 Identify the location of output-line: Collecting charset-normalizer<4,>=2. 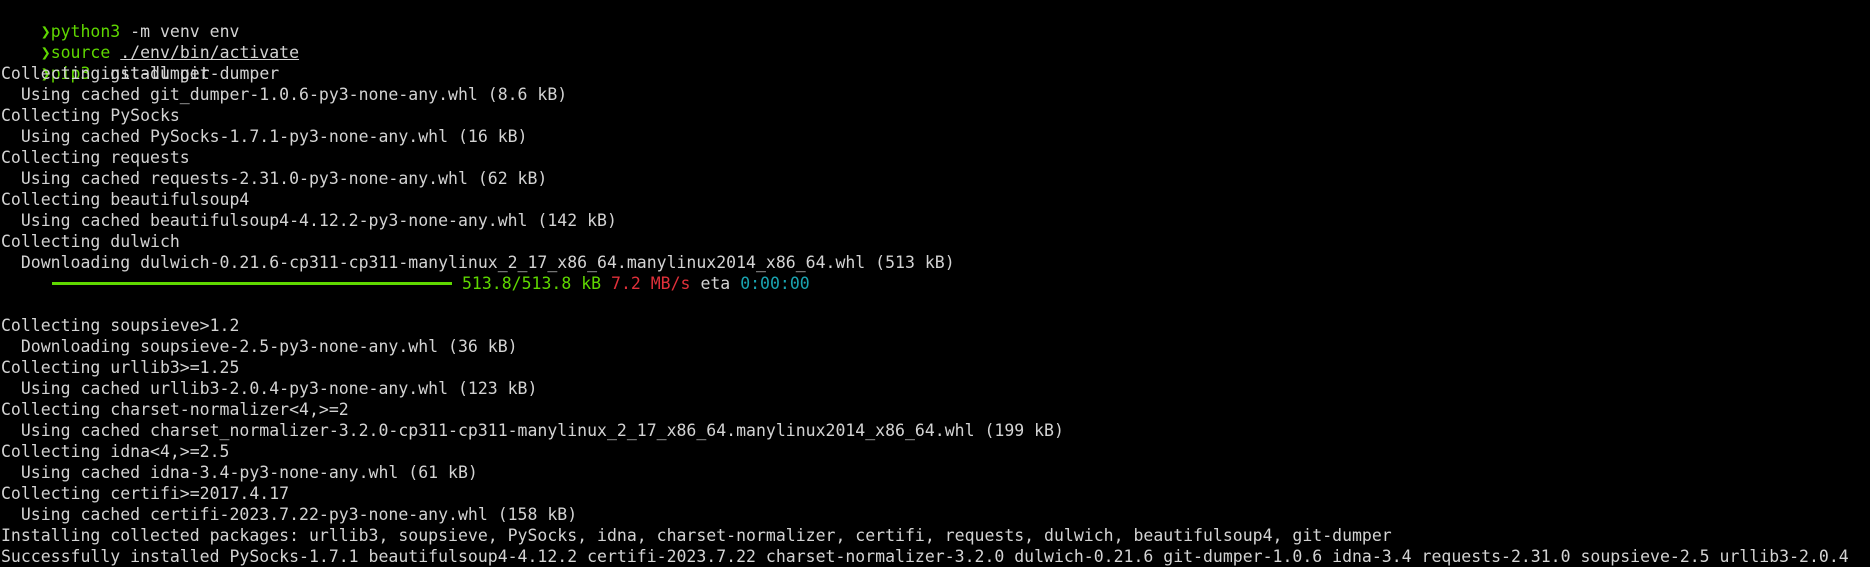
(175, 409).